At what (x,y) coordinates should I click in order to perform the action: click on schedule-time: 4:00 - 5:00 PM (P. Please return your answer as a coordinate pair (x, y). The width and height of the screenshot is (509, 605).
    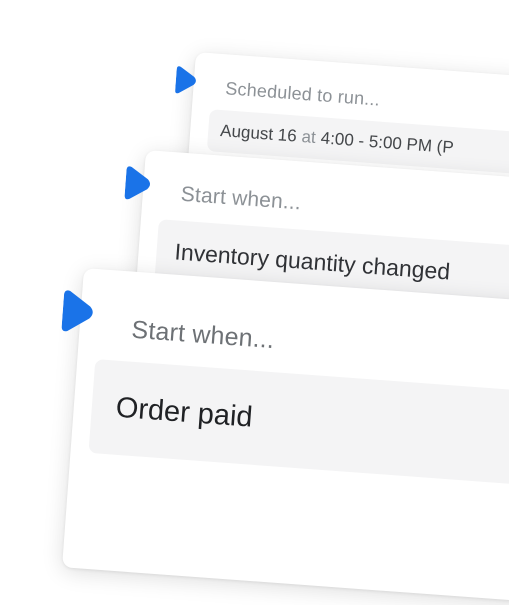
    Looking at the image, I should click on (387, 143).